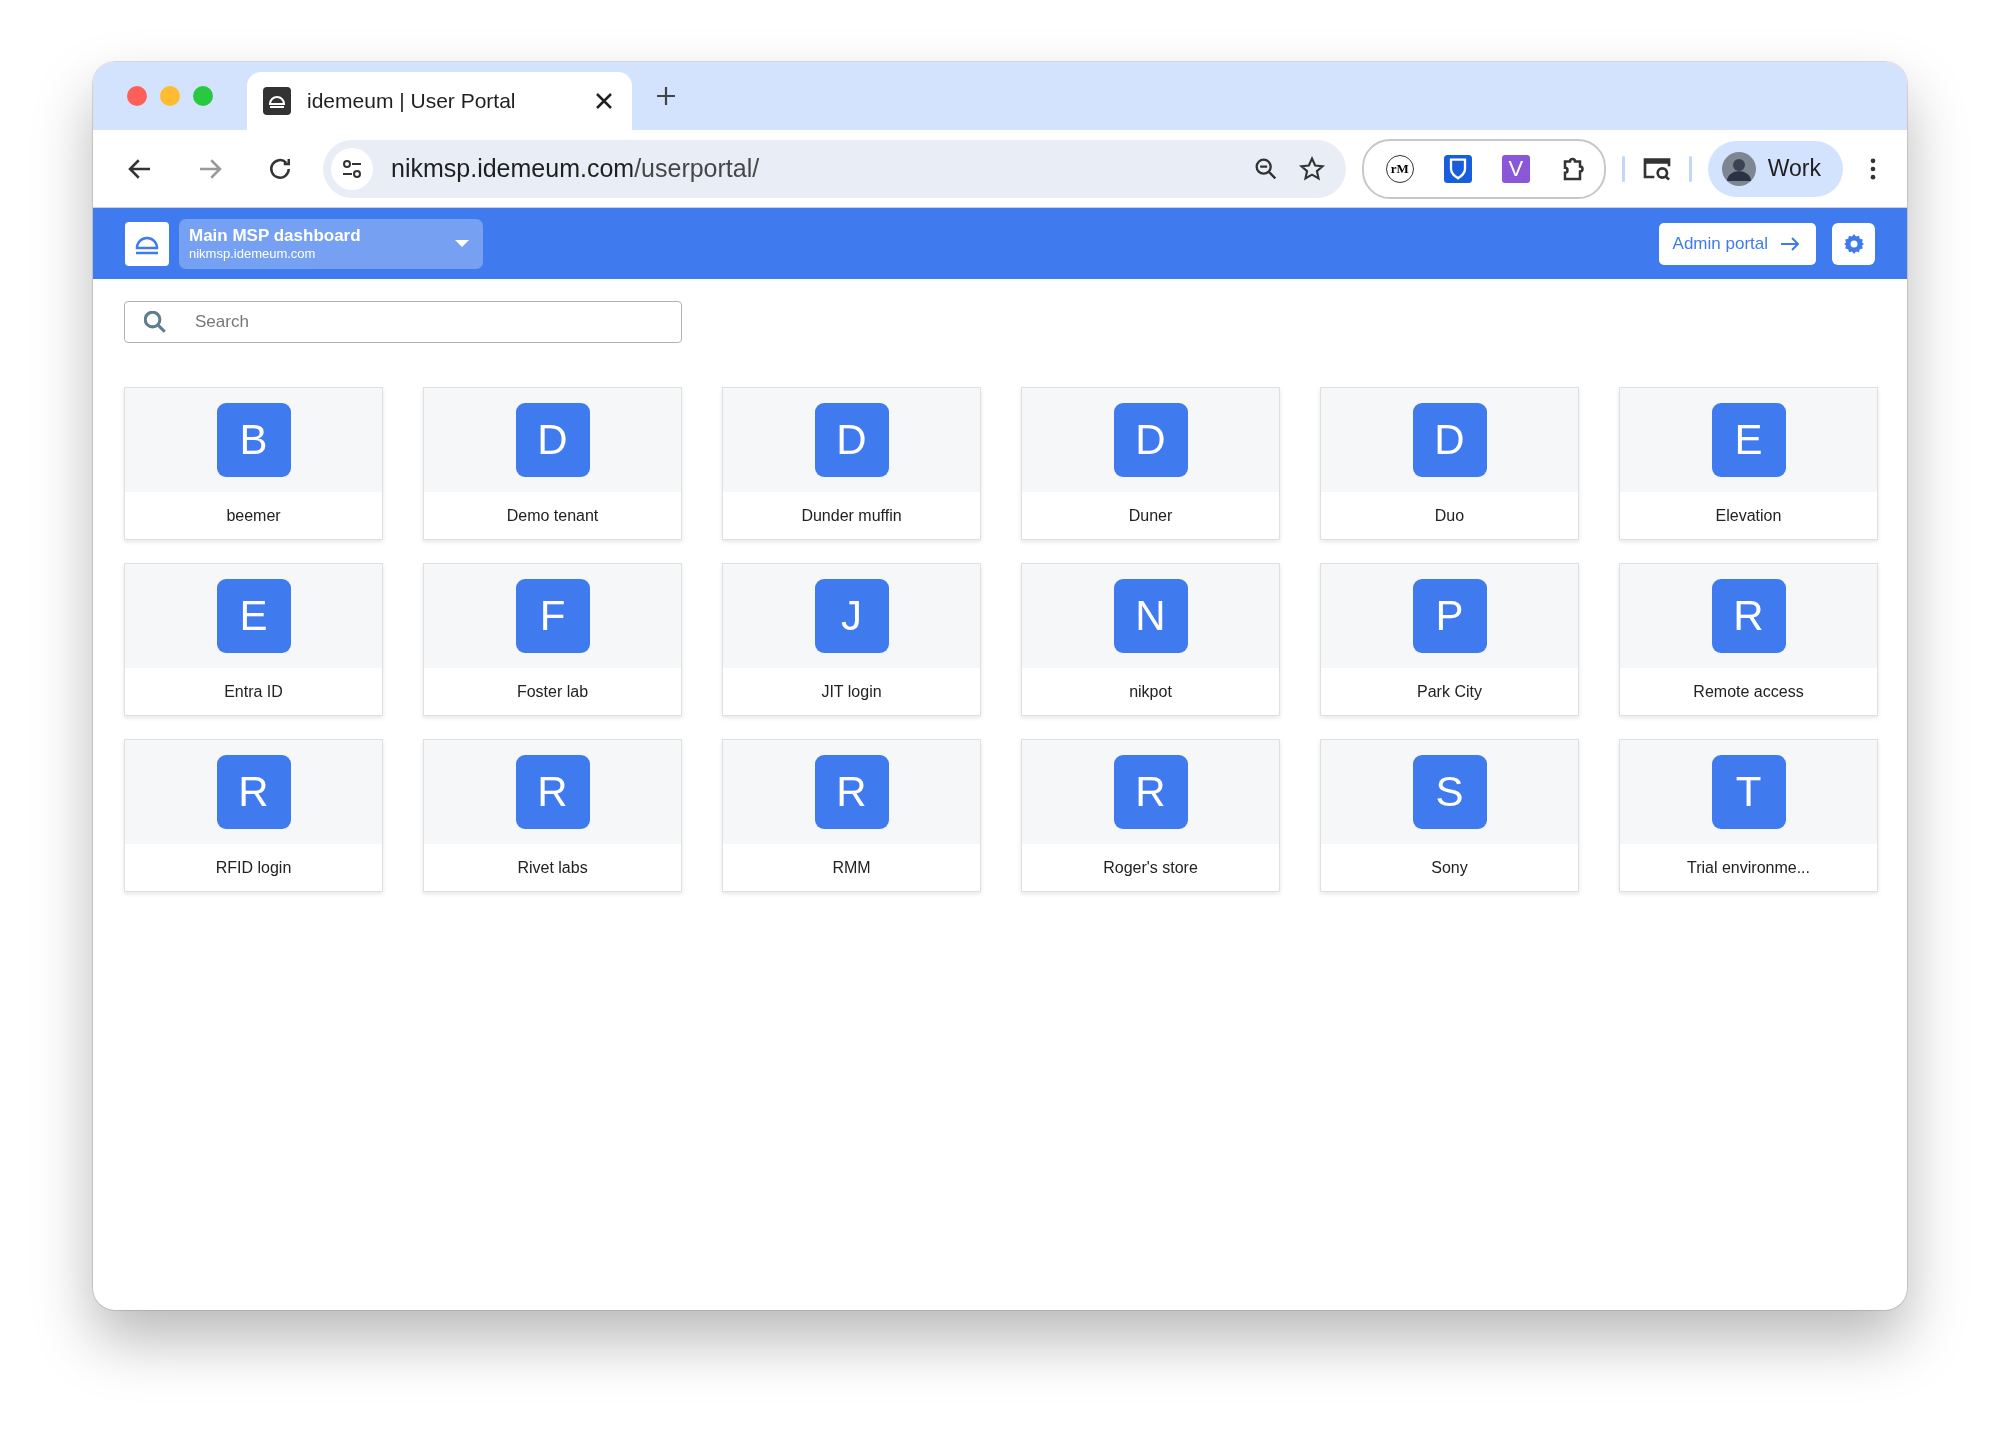 The image size is (2000, 1434). What do you see at coordinates (403, 322) in the screenshot?
I see `search-field: Search` at bounding box center [403, 322].